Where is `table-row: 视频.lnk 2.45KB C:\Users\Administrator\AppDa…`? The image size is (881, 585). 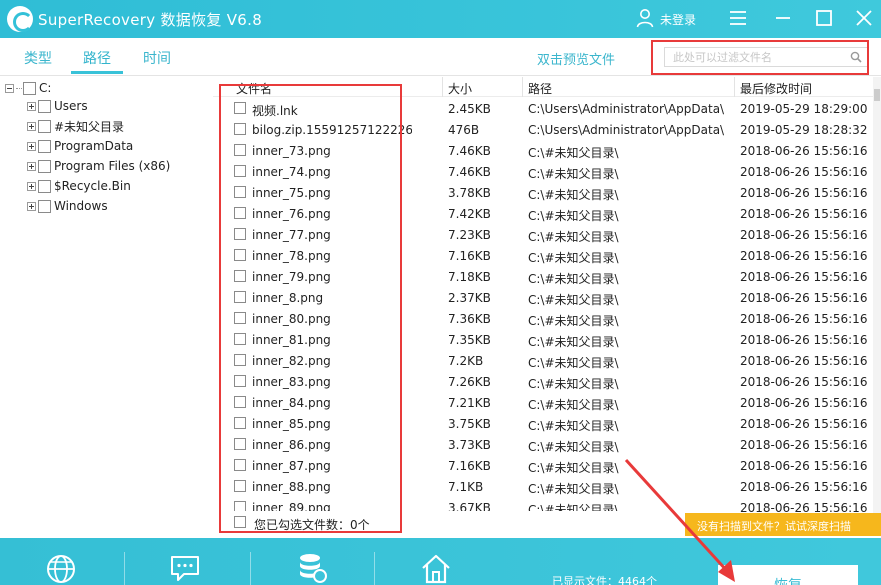
table-row: 视频.lnk 2.45KB C:\Users\Administrator\AppDa… is located at coordinates (543, 108).